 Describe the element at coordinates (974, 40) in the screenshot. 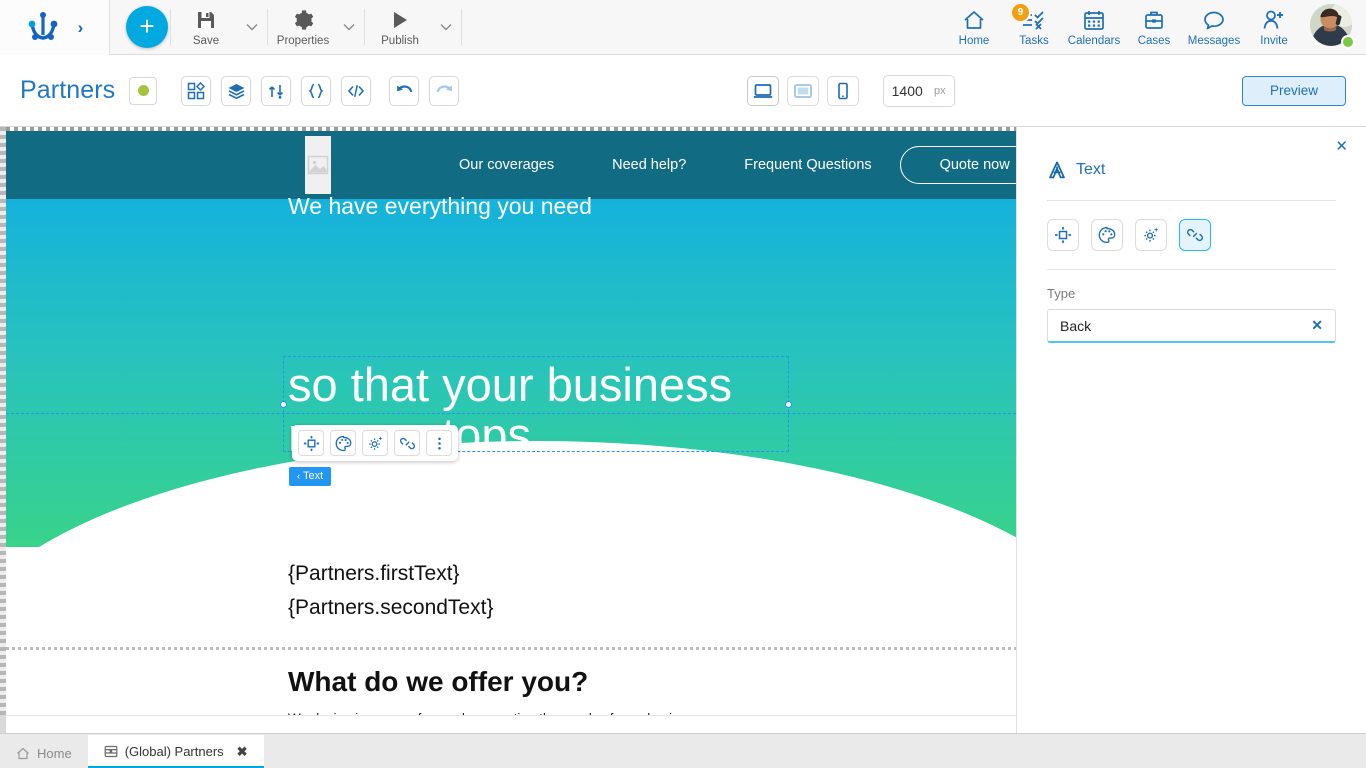

I see `nav-home-label: Home` at that location.